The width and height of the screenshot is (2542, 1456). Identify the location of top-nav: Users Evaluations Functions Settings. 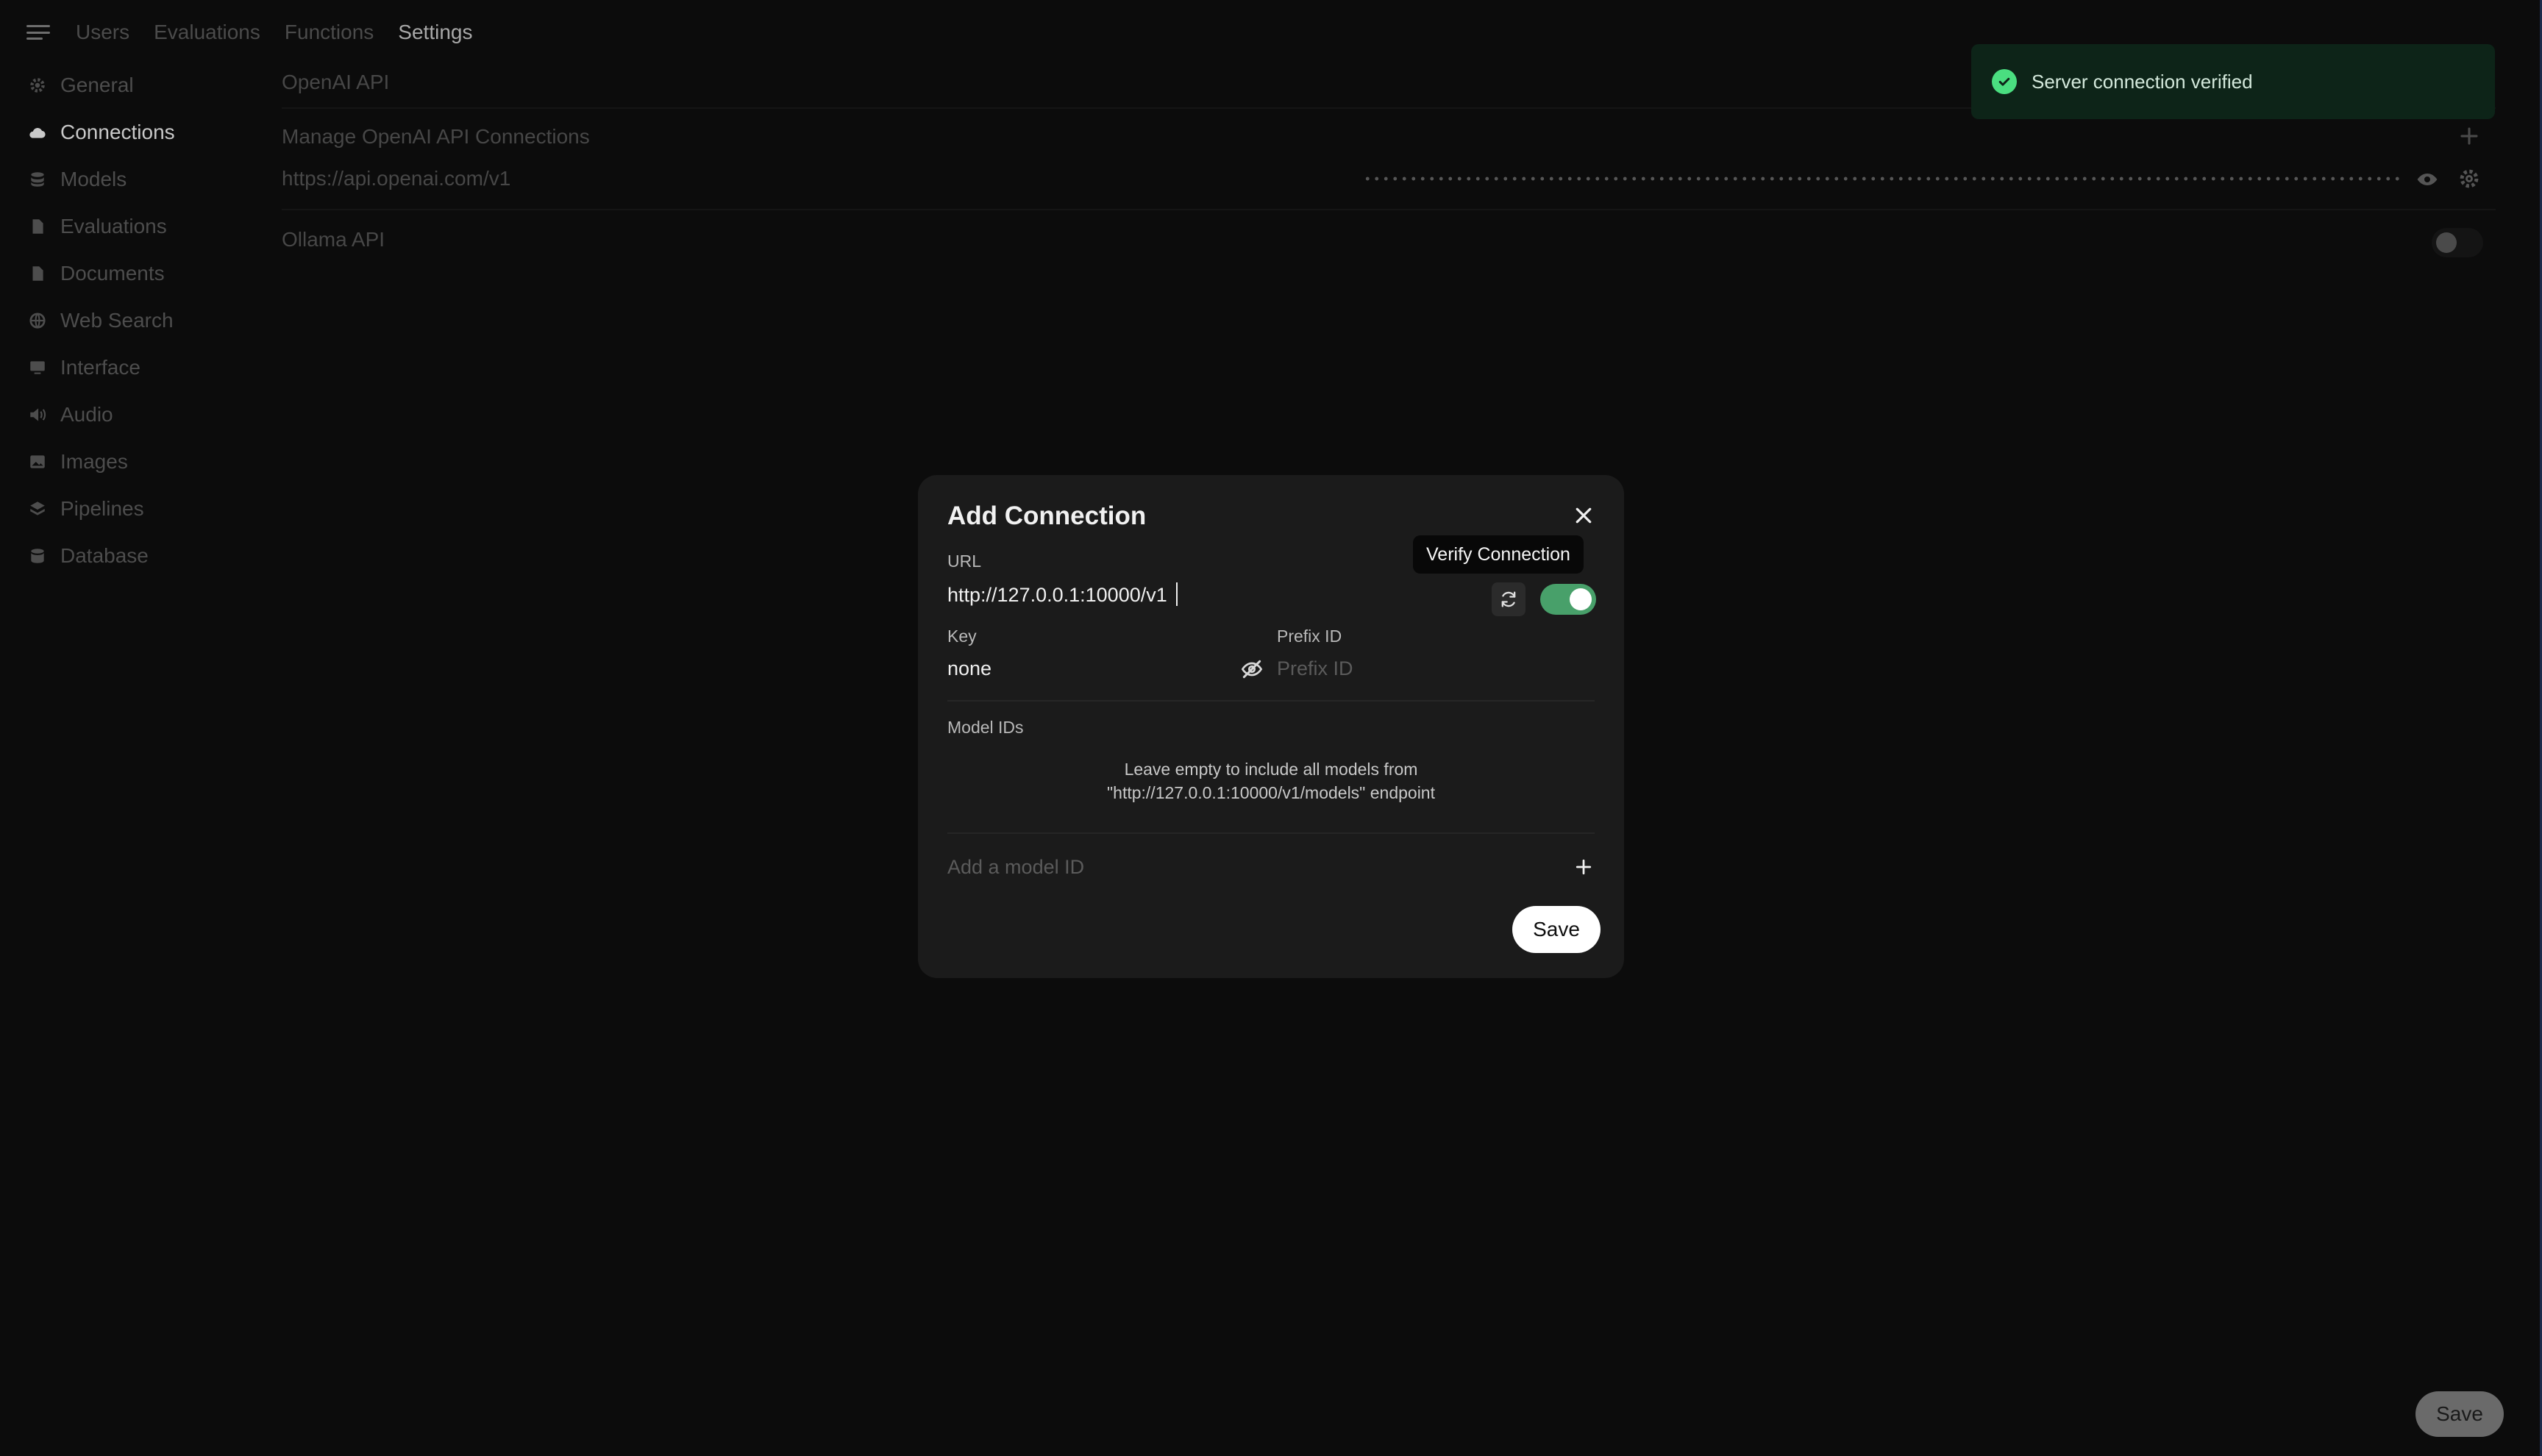
(249, 32).